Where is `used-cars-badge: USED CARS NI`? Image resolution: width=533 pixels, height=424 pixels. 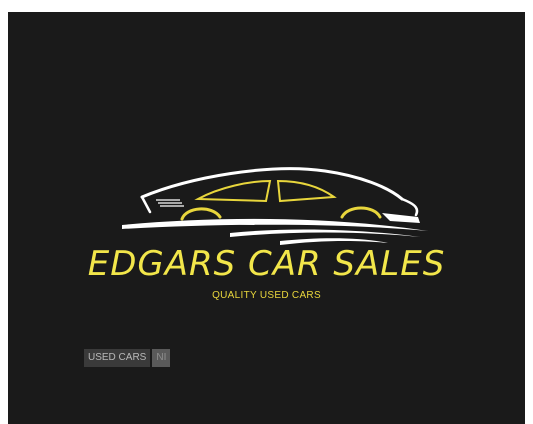 used-cars-badge: USED CARS NI is located at coordinates (127, 358).